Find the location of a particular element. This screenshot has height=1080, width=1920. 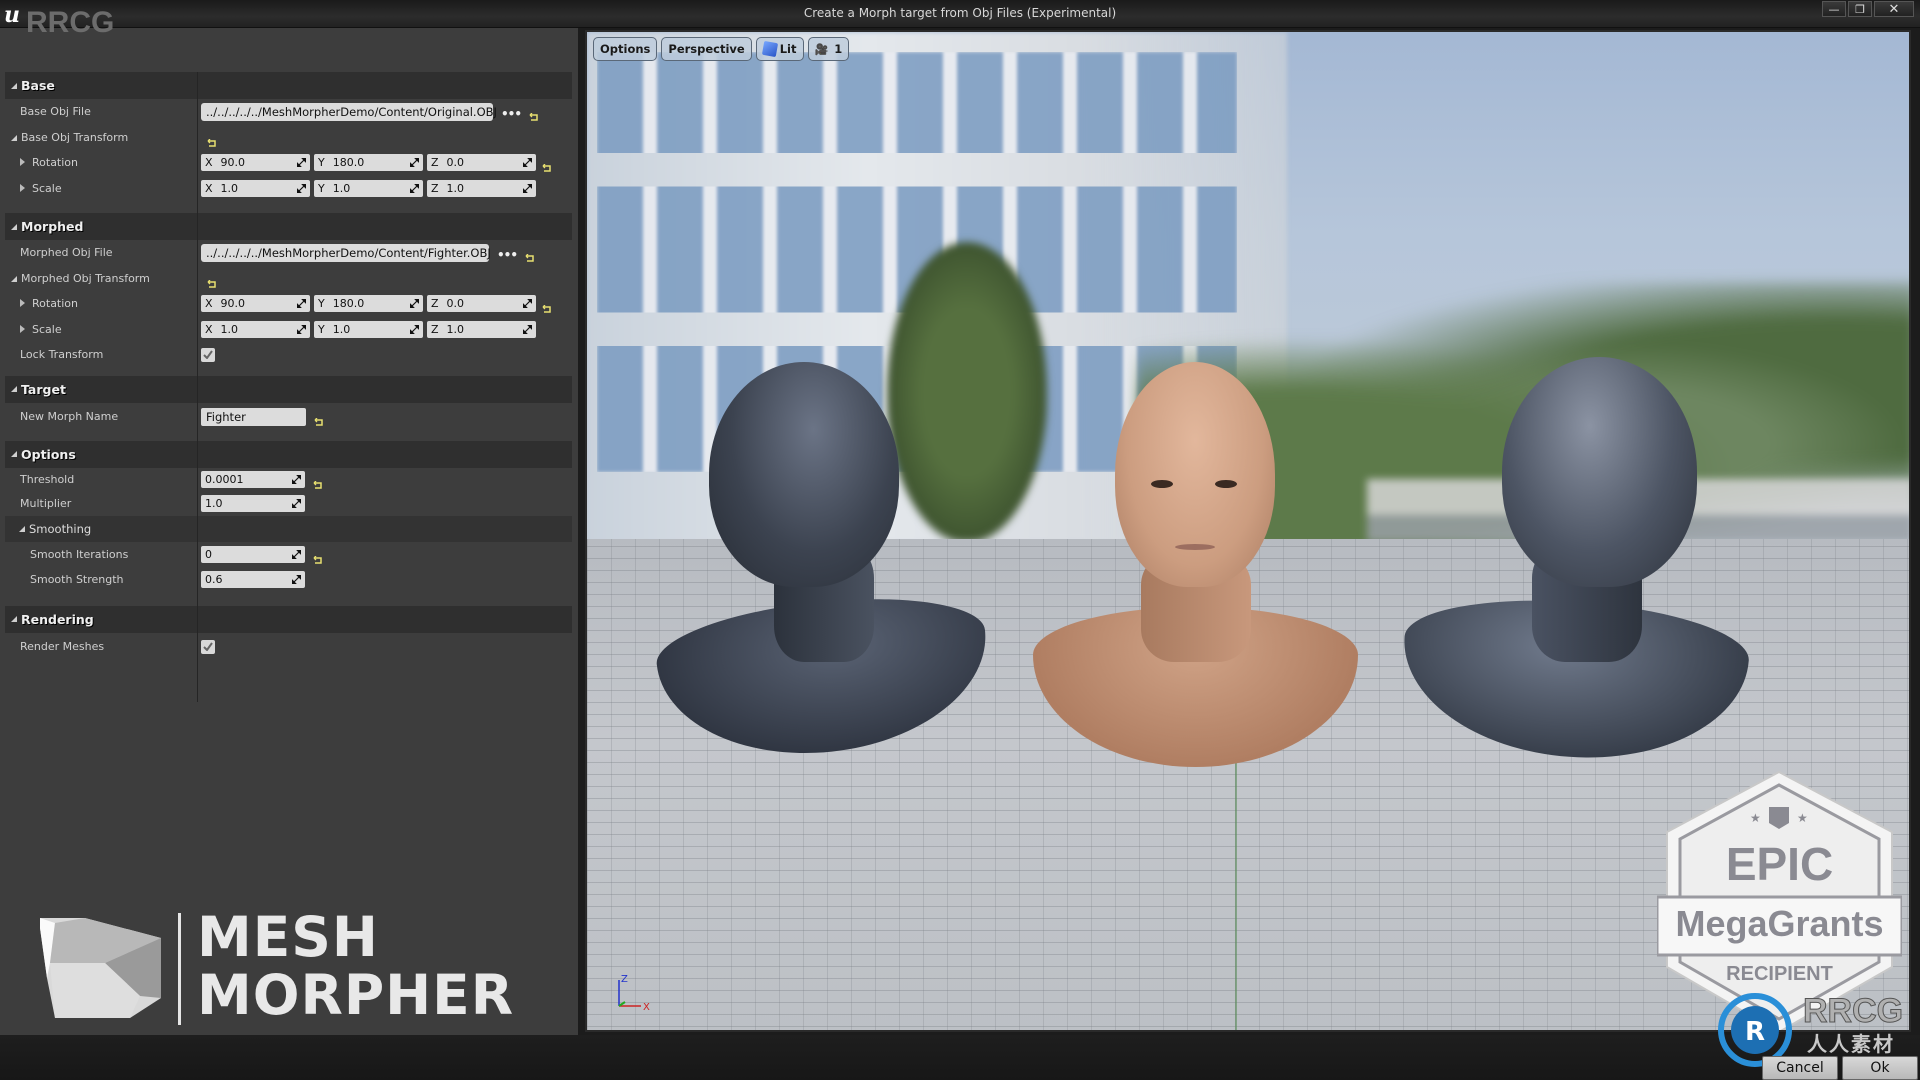

row-morphed-obj-transform: Morphed Obj Transform is located at coordinates (288, 279).